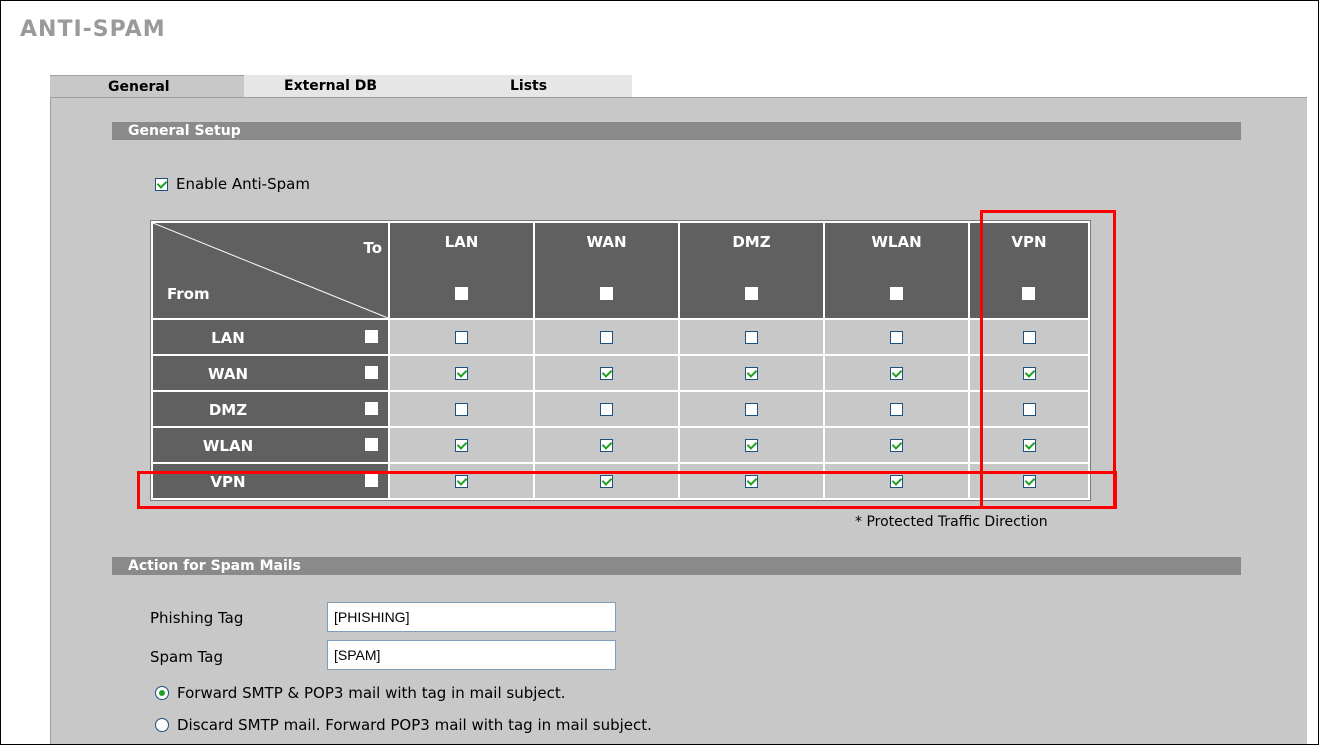 The height and width of the screenshot is (745, 1319). What do you see at coordinates (896, 270) in the screenshot?
I see `column-header-wlan: WLAN` at bounding box center [896, 270].